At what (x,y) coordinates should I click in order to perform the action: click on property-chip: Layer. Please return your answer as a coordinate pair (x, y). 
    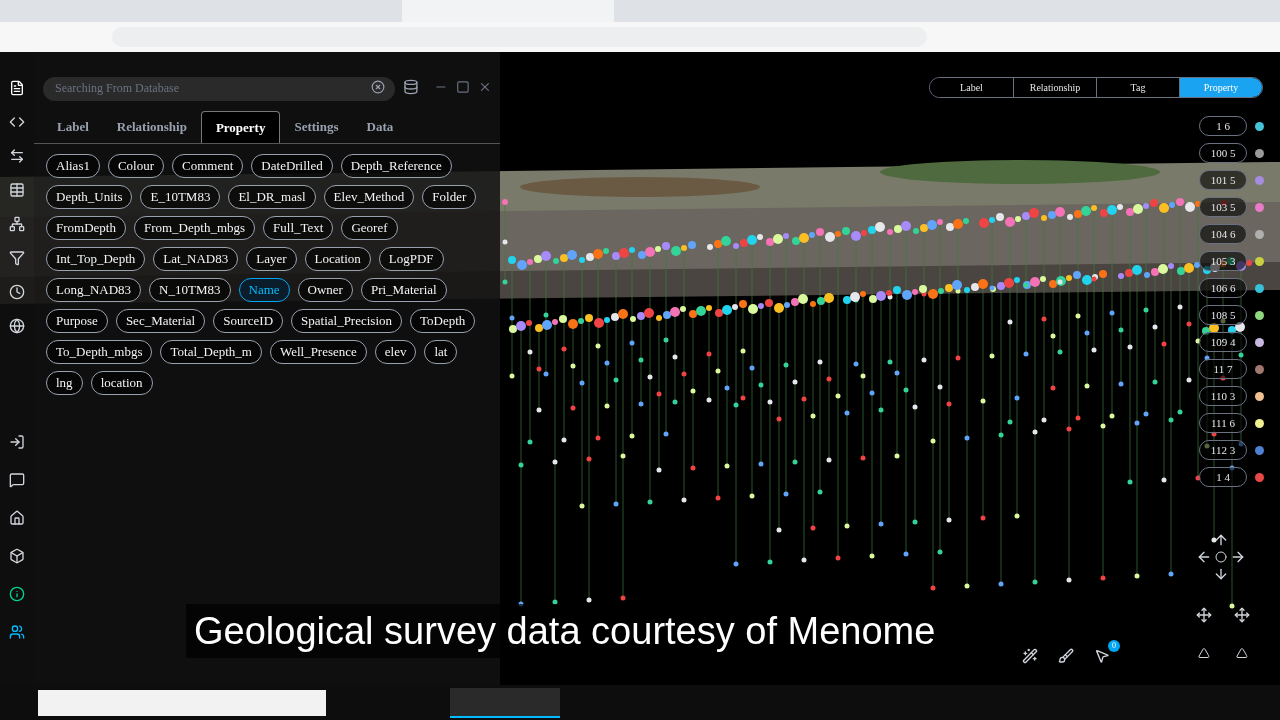
    Looking at the image, I should click on (271, 259).